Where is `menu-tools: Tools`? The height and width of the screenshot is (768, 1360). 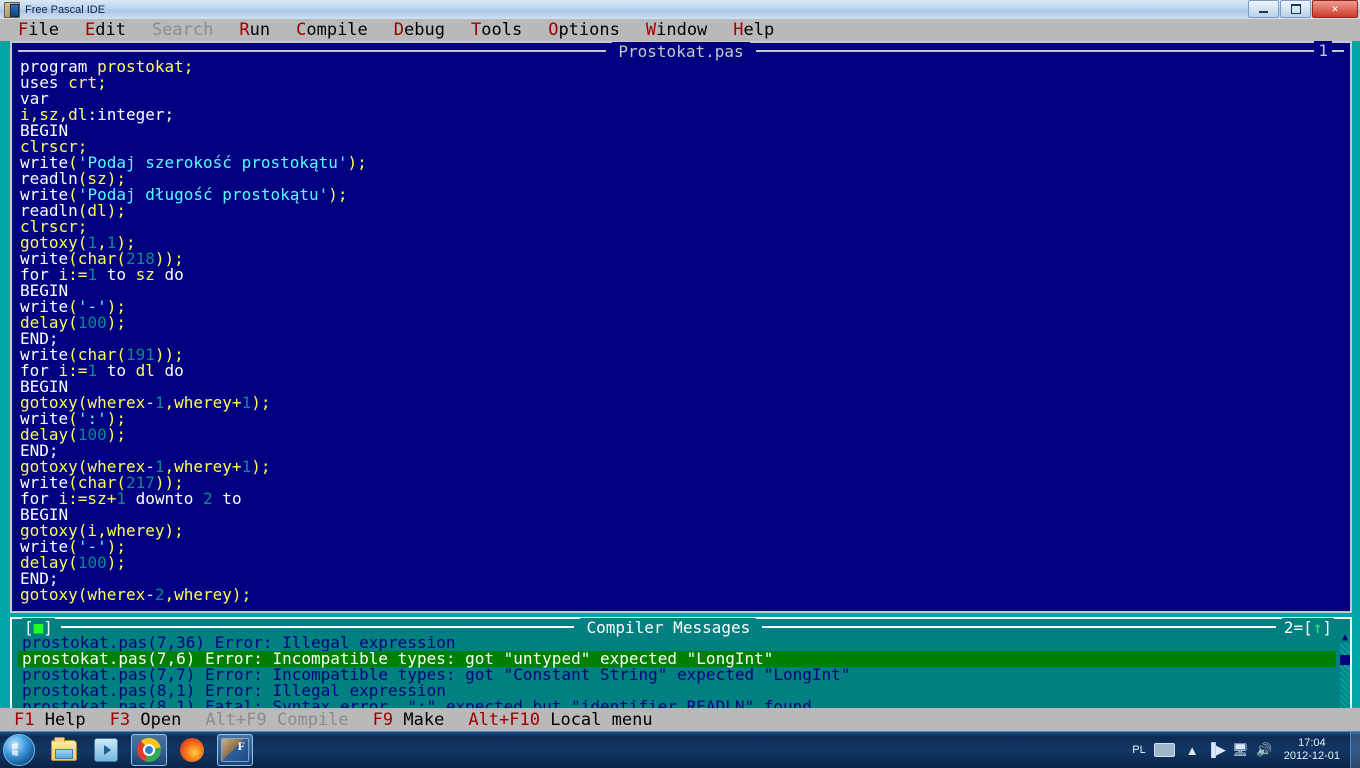 menu-tools: Tools is located at coordinates (496, 30).